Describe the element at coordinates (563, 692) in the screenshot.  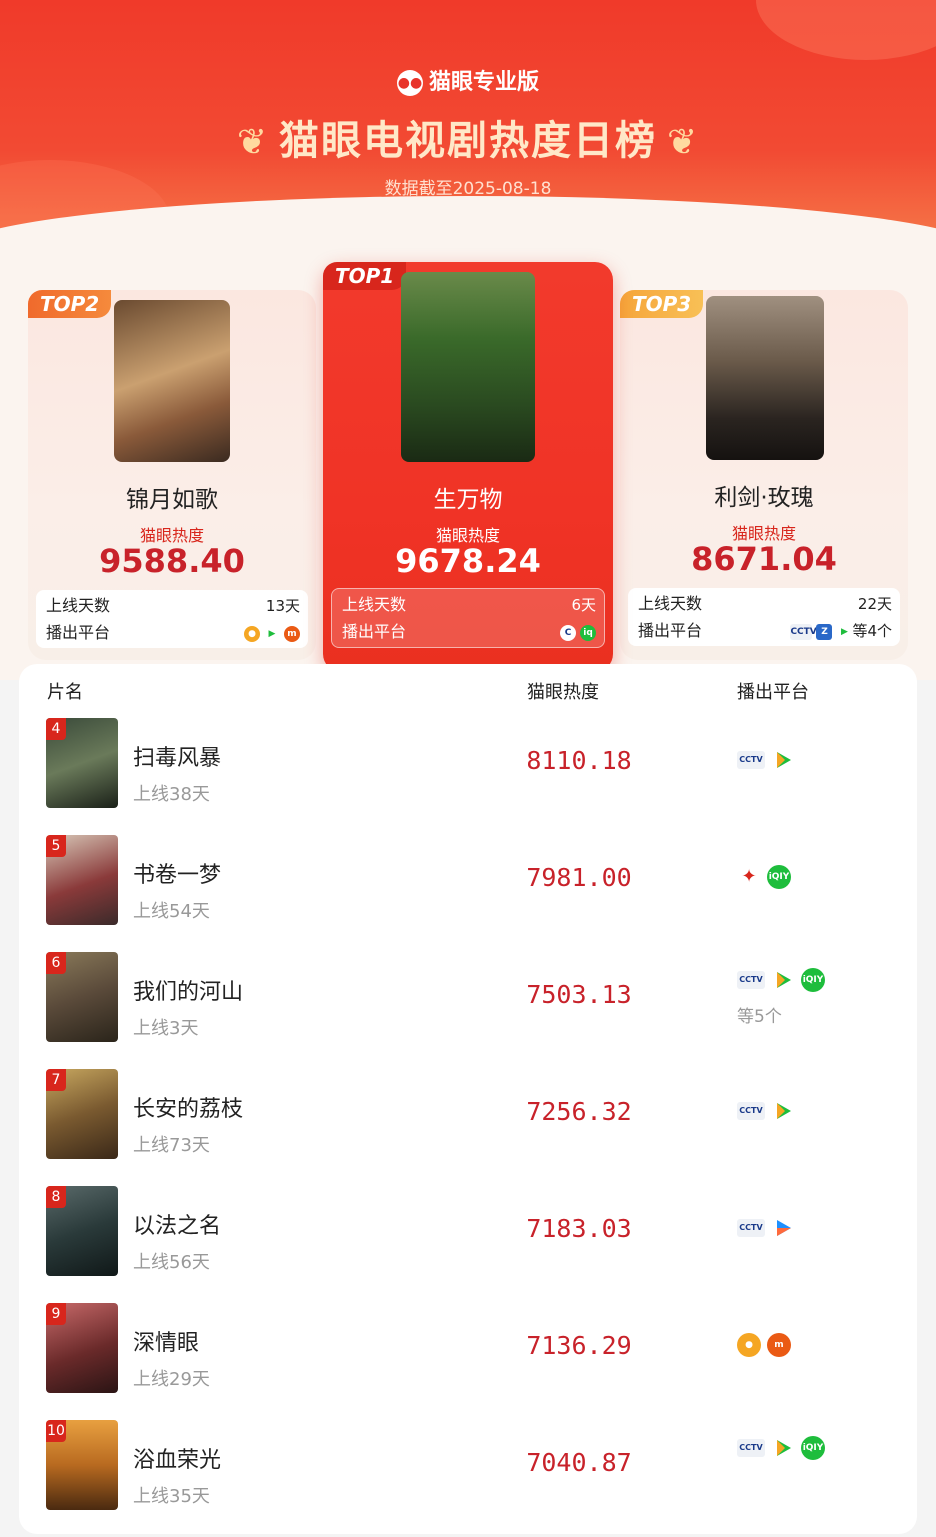
I see `col-header-heat: 猫眼热度` at that location.